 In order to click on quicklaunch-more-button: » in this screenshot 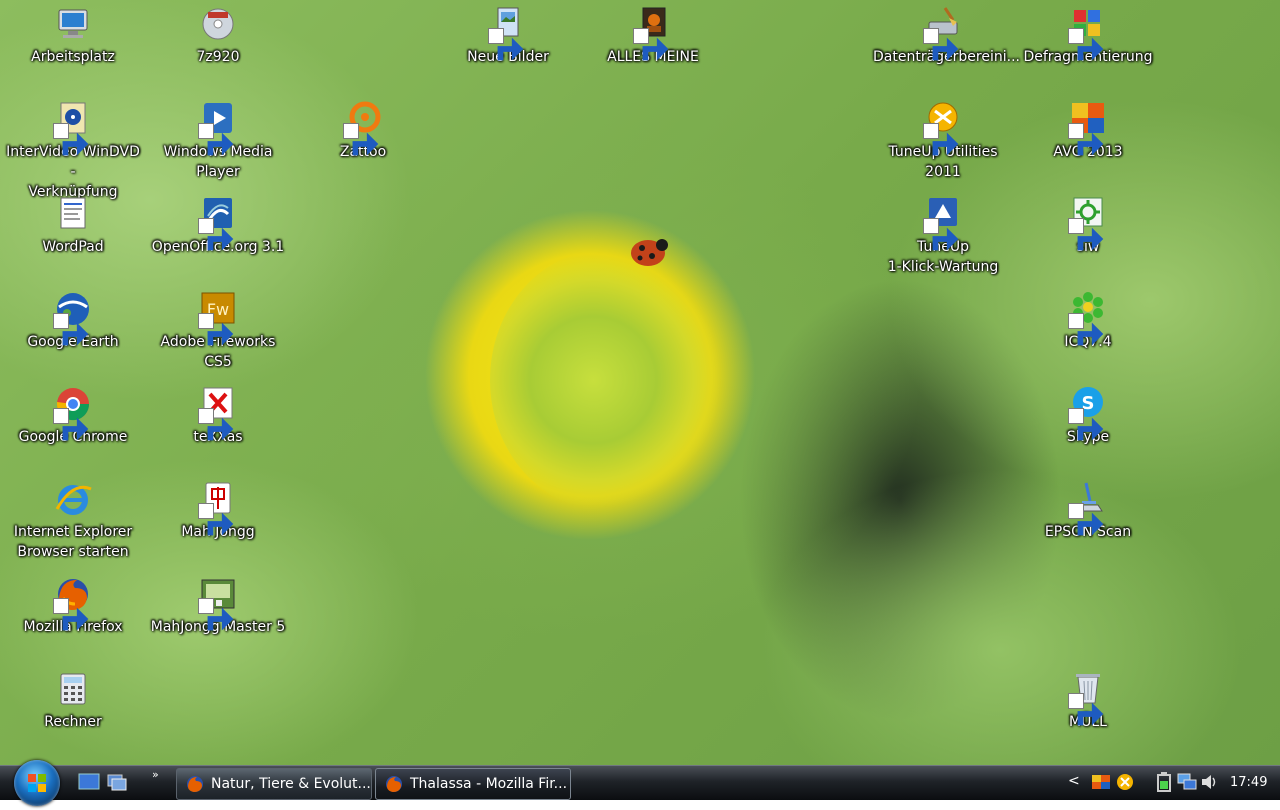, I will do `click(155, 774)`.